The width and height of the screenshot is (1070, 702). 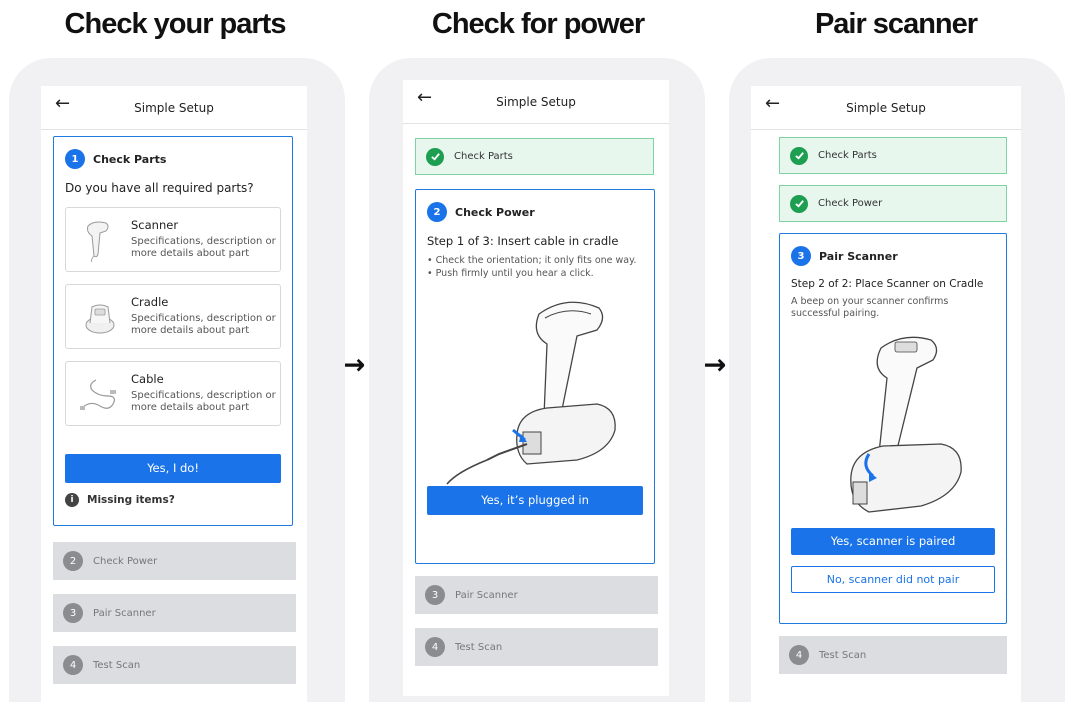 I want to click on missing-items-link: i Missing items?, so click(x=173, y=500).